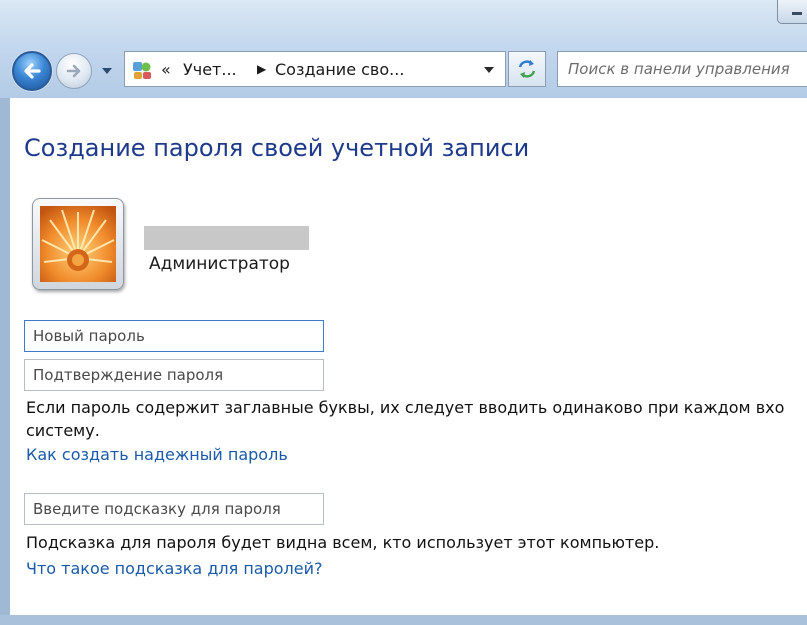 The image size is (807, 625). I want to click on search-box, so click(682, 69).